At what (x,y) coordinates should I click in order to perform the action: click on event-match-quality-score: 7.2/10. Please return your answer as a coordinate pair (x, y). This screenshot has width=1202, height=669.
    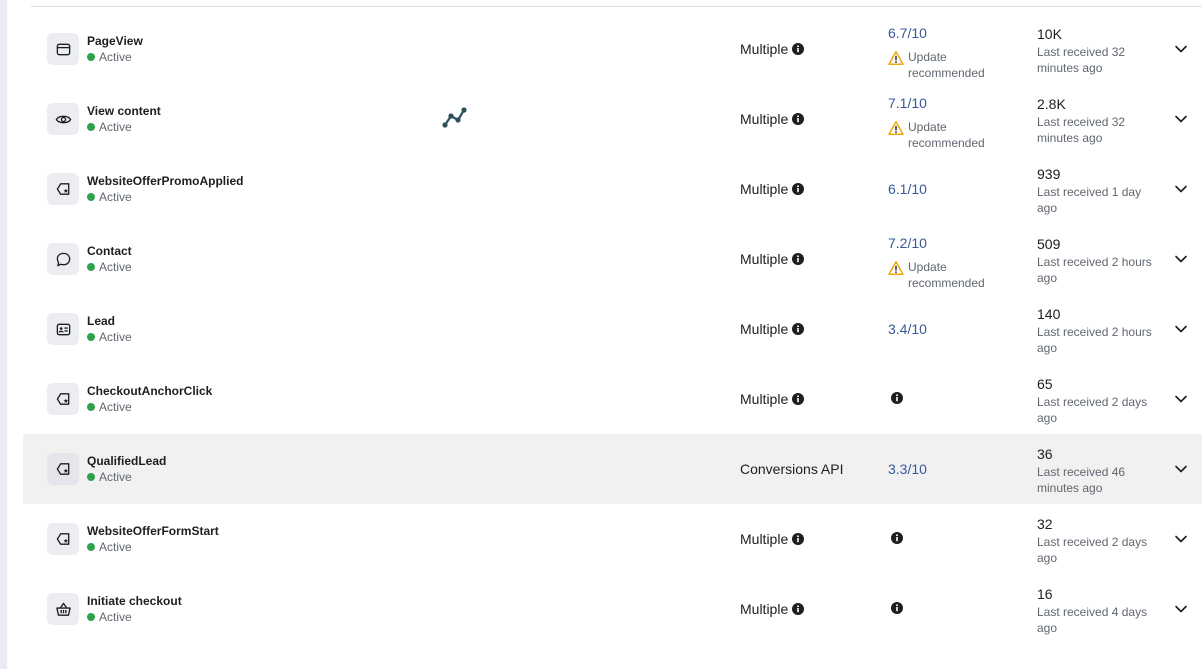
    Looking at the image, I should click on (907, 243).